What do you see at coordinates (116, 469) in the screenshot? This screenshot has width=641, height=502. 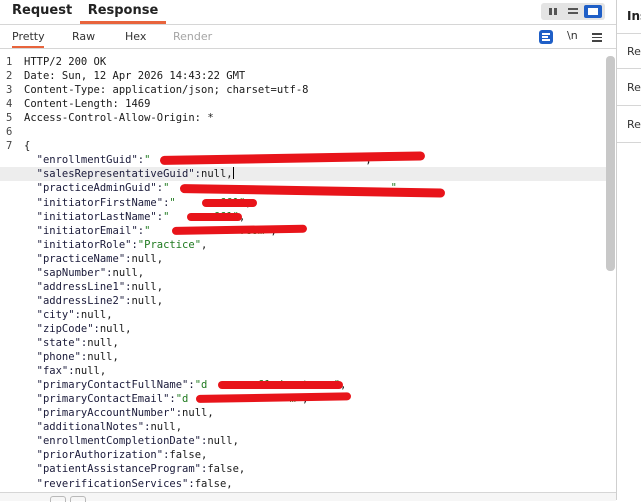 I see `json-key: "patientAssistanceProgram":` at bounding box center [116, 469].